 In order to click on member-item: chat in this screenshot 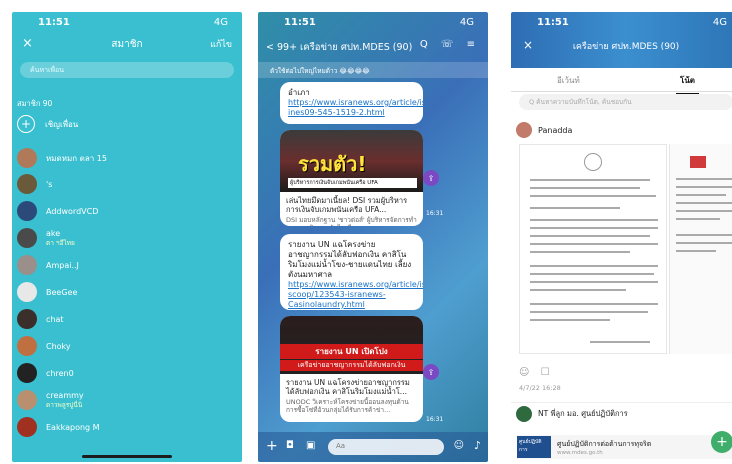, I will do `click(127, 319)`.